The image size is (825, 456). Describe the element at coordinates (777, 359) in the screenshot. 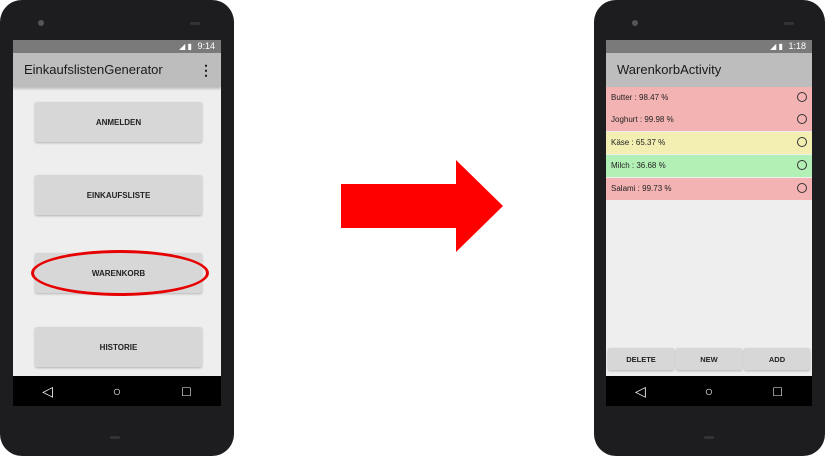

I see `add-button: ADD` at that location.